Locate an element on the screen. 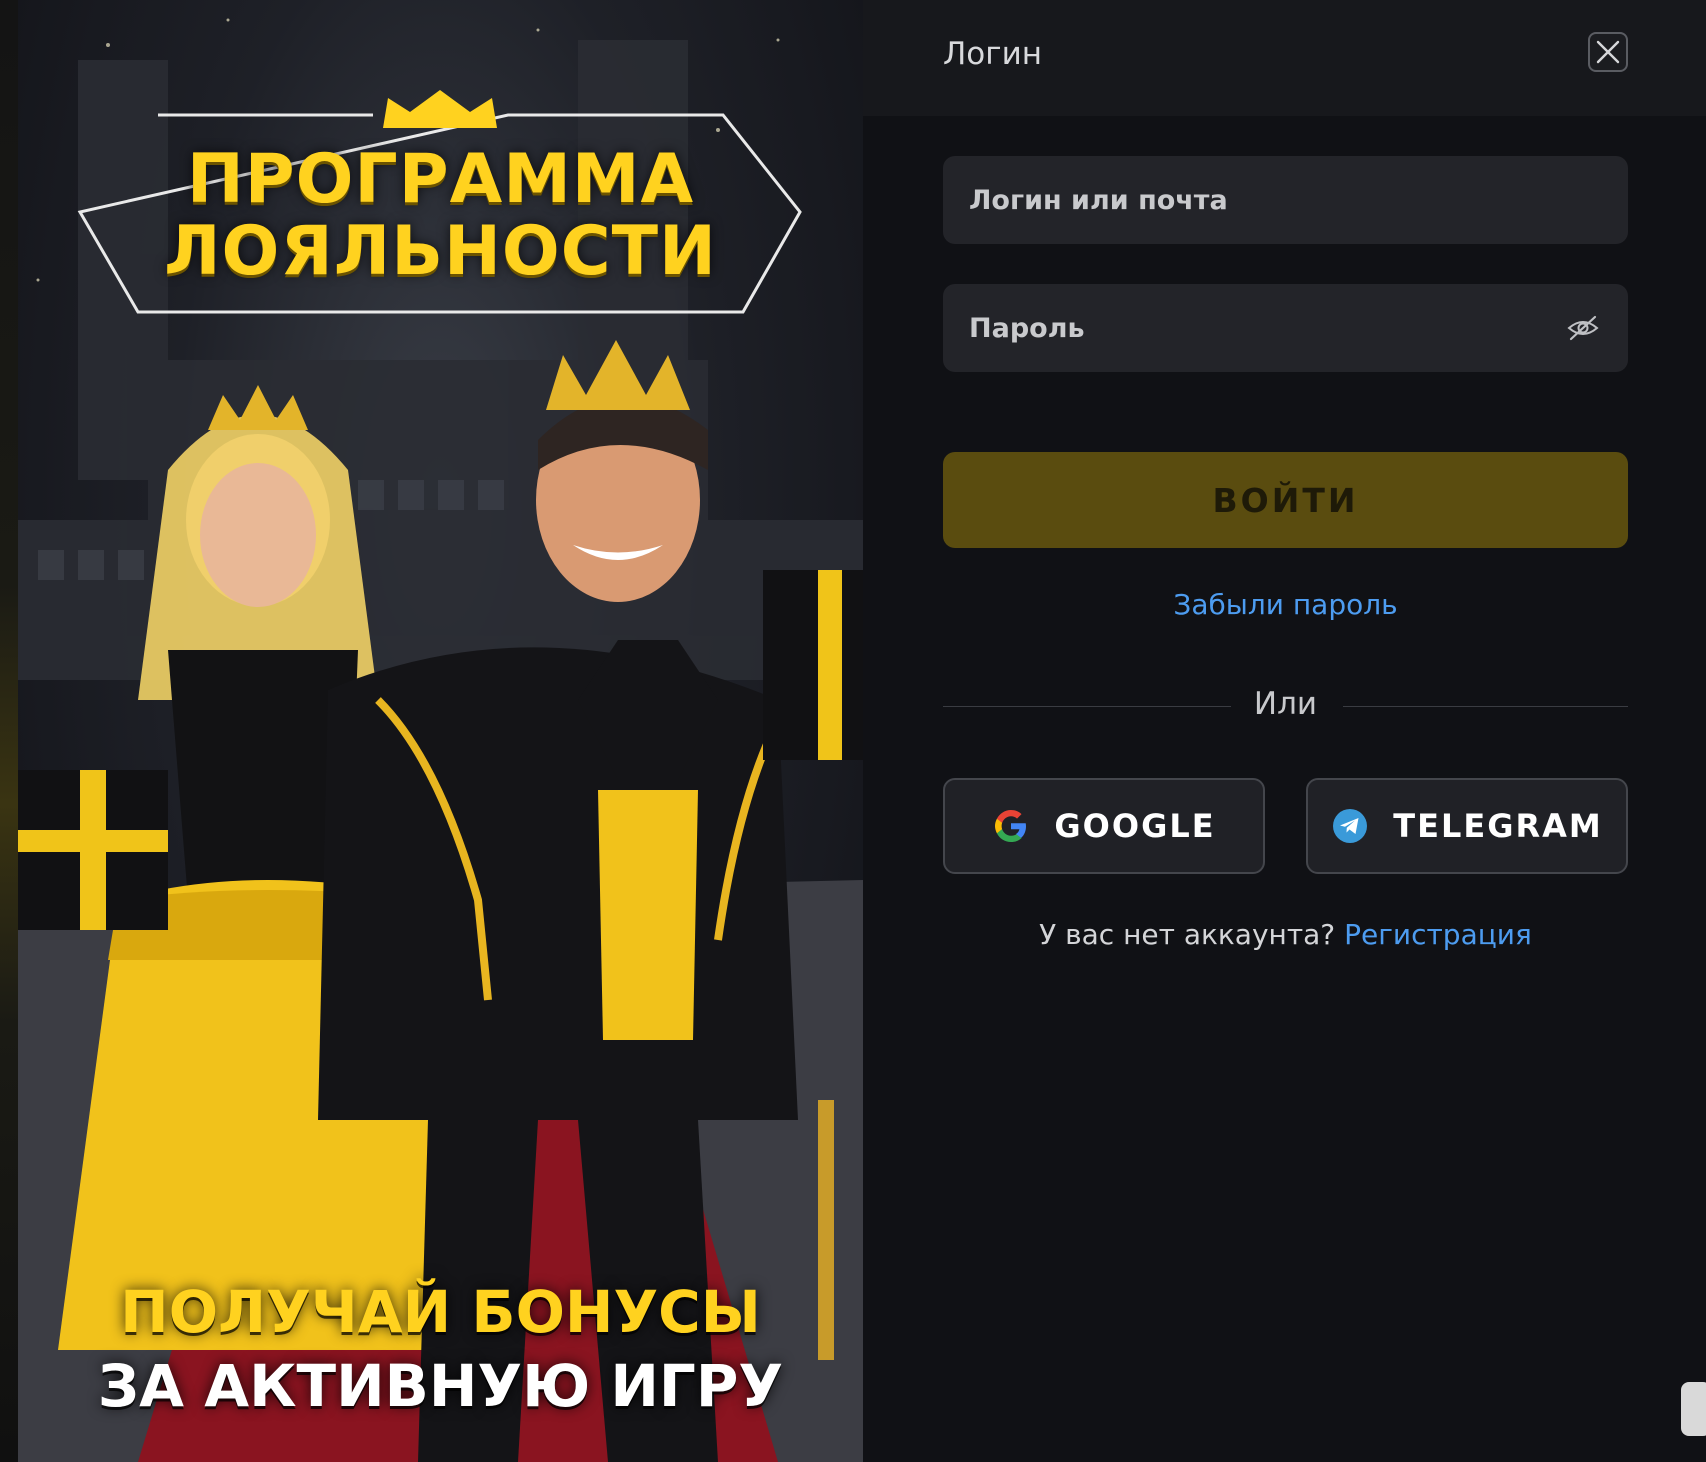 Image resolution: width=1706 pixels, height=1462 pixels. scrollbar-thumb is located at coordinates (1693, 1409).